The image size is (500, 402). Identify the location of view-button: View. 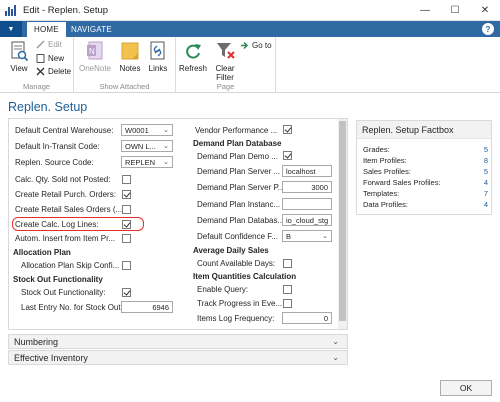
(19, 56).